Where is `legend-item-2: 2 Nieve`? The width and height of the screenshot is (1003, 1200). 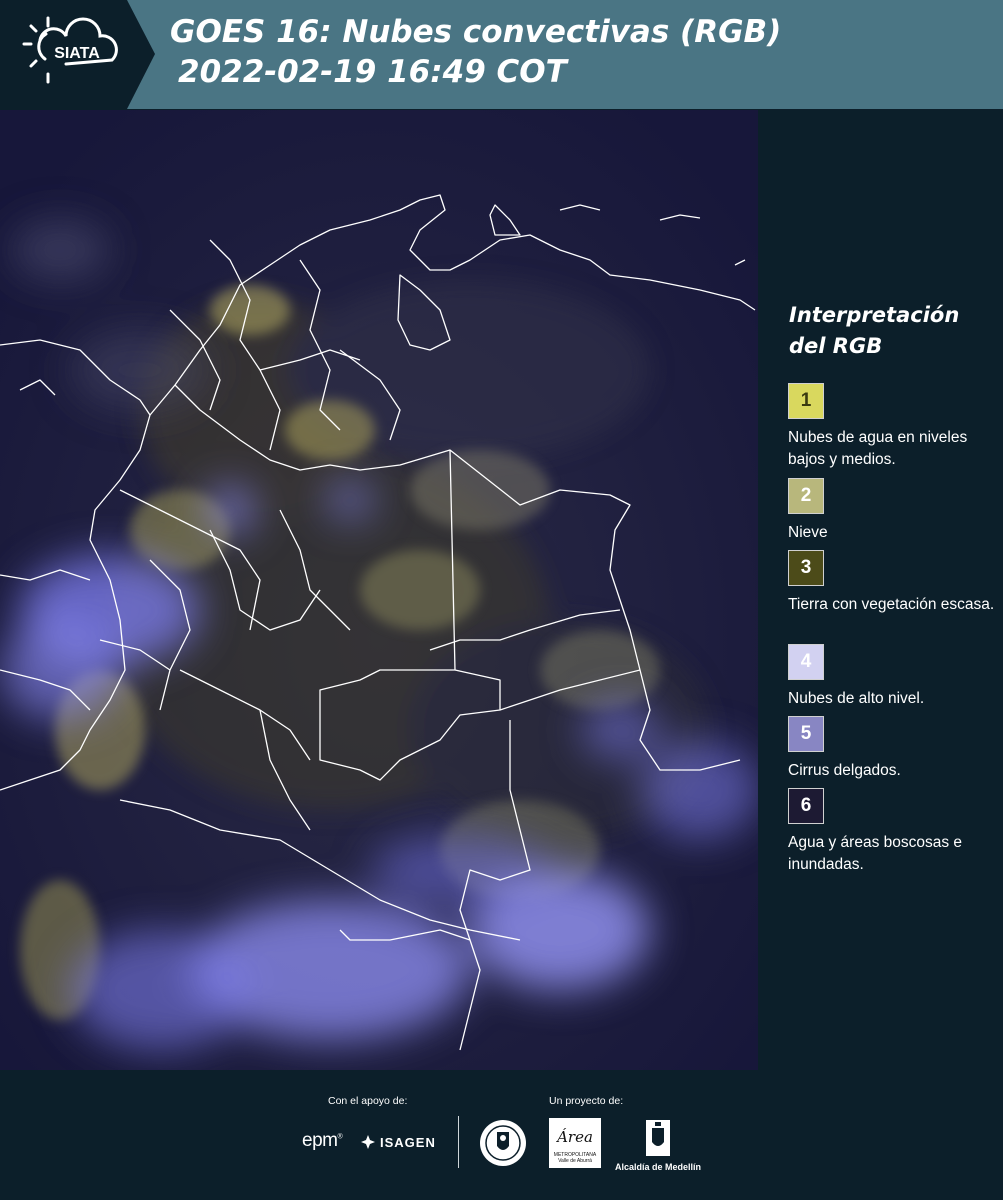
legend-item-2: 2 Nieve is located at coordinates (893, 511).